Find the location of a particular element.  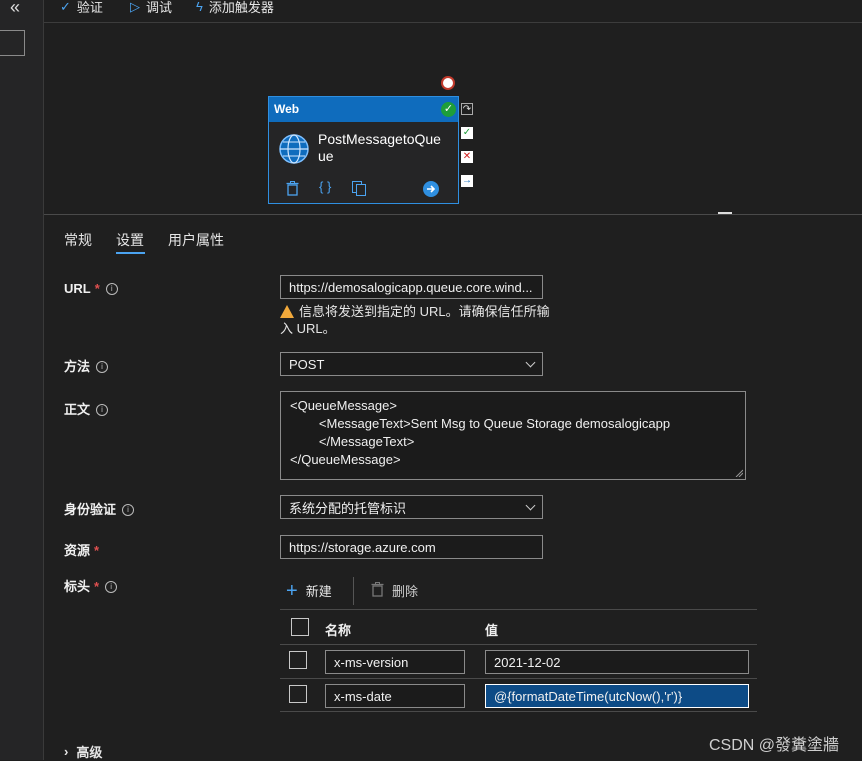

chevron-right-icon: › is located at coordinates (66, 751).